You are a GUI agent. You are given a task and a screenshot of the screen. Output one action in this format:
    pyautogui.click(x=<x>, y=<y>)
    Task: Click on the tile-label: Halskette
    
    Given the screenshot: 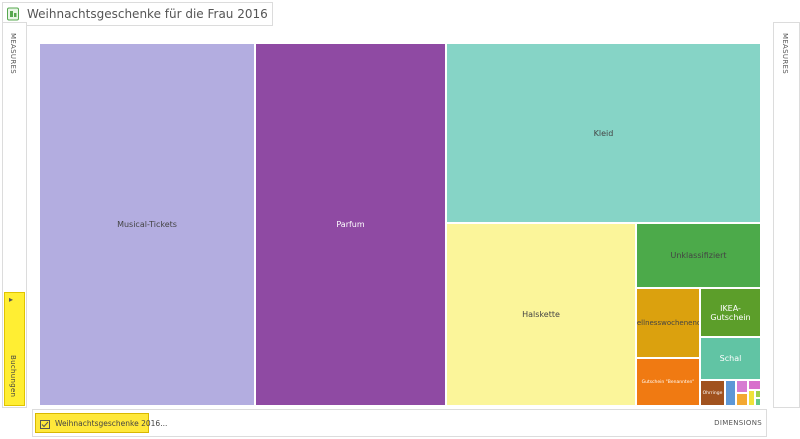 What is the action you would take?
    pyautogui.click(x=541, y=314)
    